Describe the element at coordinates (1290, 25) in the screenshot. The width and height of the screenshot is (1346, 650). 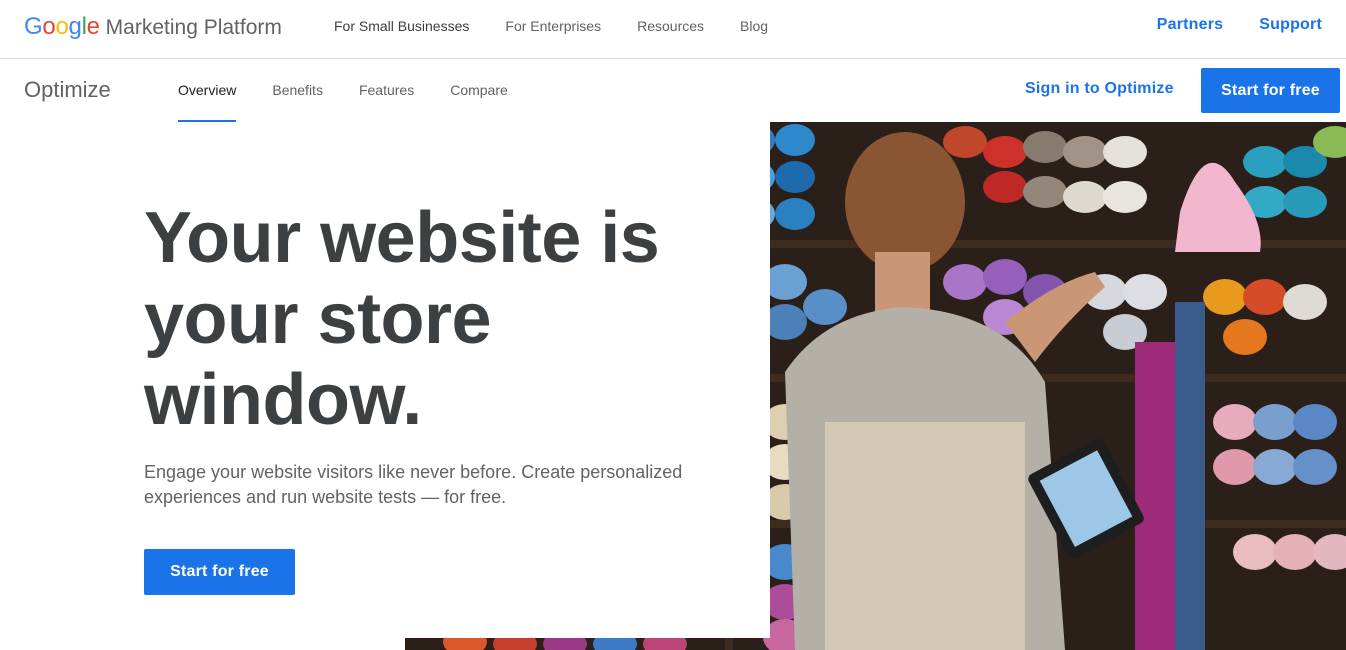
I see `support-link: Support` at that location.